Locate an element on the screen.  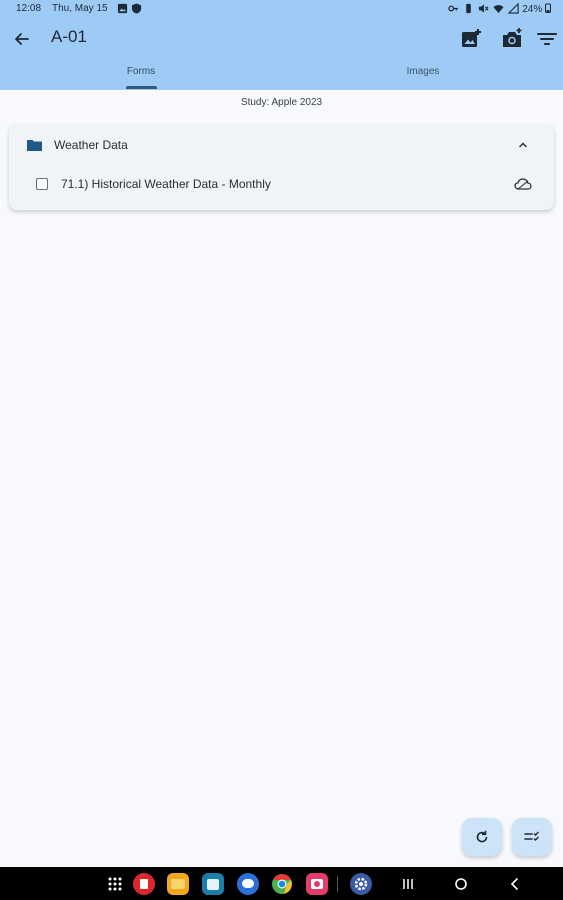
dock-divider is located at coordinates (337, 884).